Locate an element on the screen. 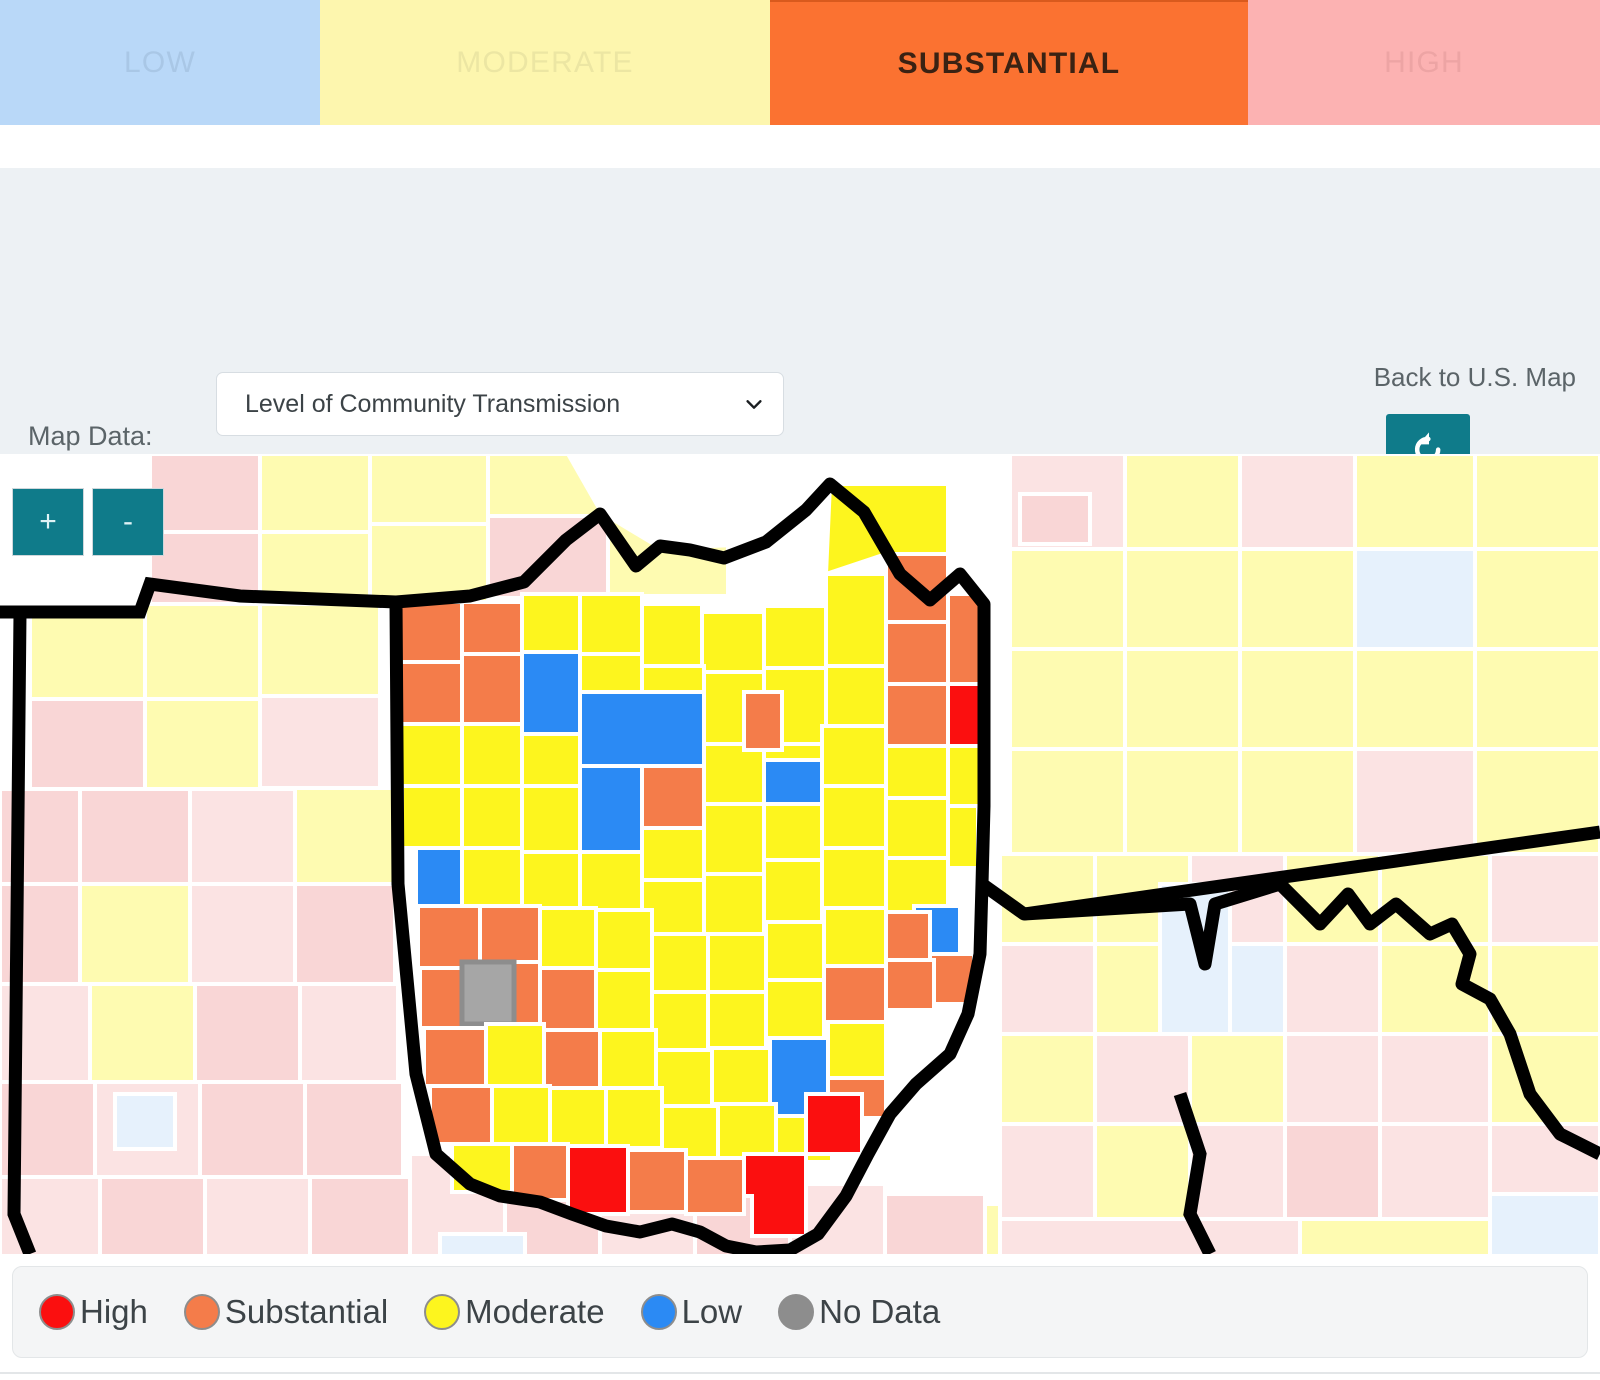  map-data-primary-select-value: Level of Community Transmission is located at coordinates (433, 403).